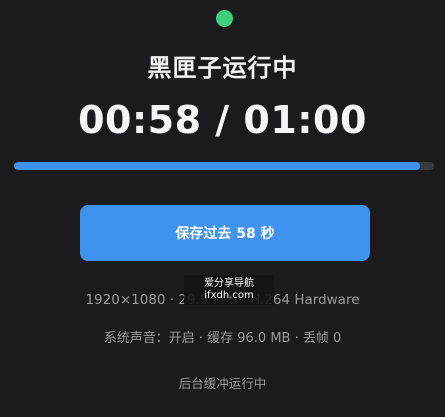 The image size is (445, 417). I want to click on background-status-text: 后台缓冲运行中, so click(222, 383).